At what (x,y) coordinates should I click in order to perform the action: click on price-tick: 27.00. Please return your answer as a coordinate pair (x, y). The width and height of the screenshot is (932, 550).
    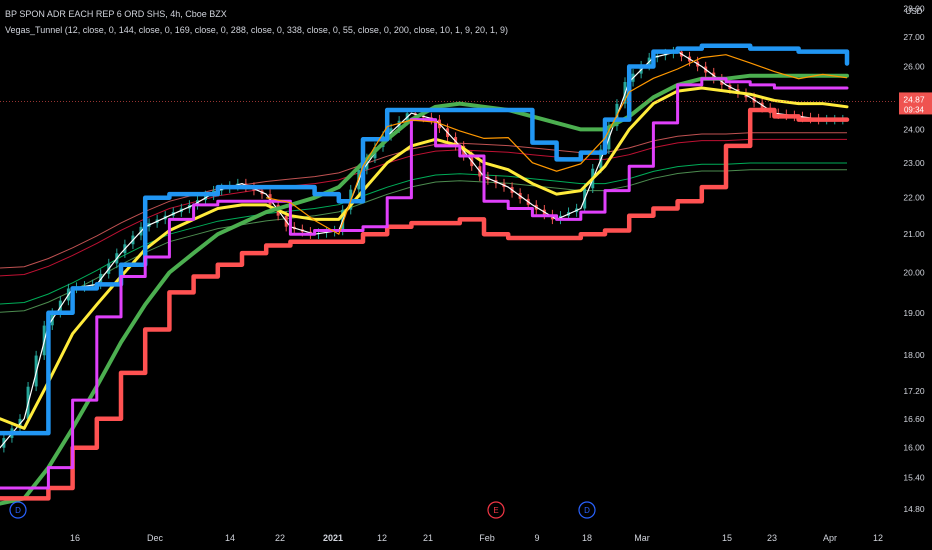
    Looking at the image, I should click on (914, 37).